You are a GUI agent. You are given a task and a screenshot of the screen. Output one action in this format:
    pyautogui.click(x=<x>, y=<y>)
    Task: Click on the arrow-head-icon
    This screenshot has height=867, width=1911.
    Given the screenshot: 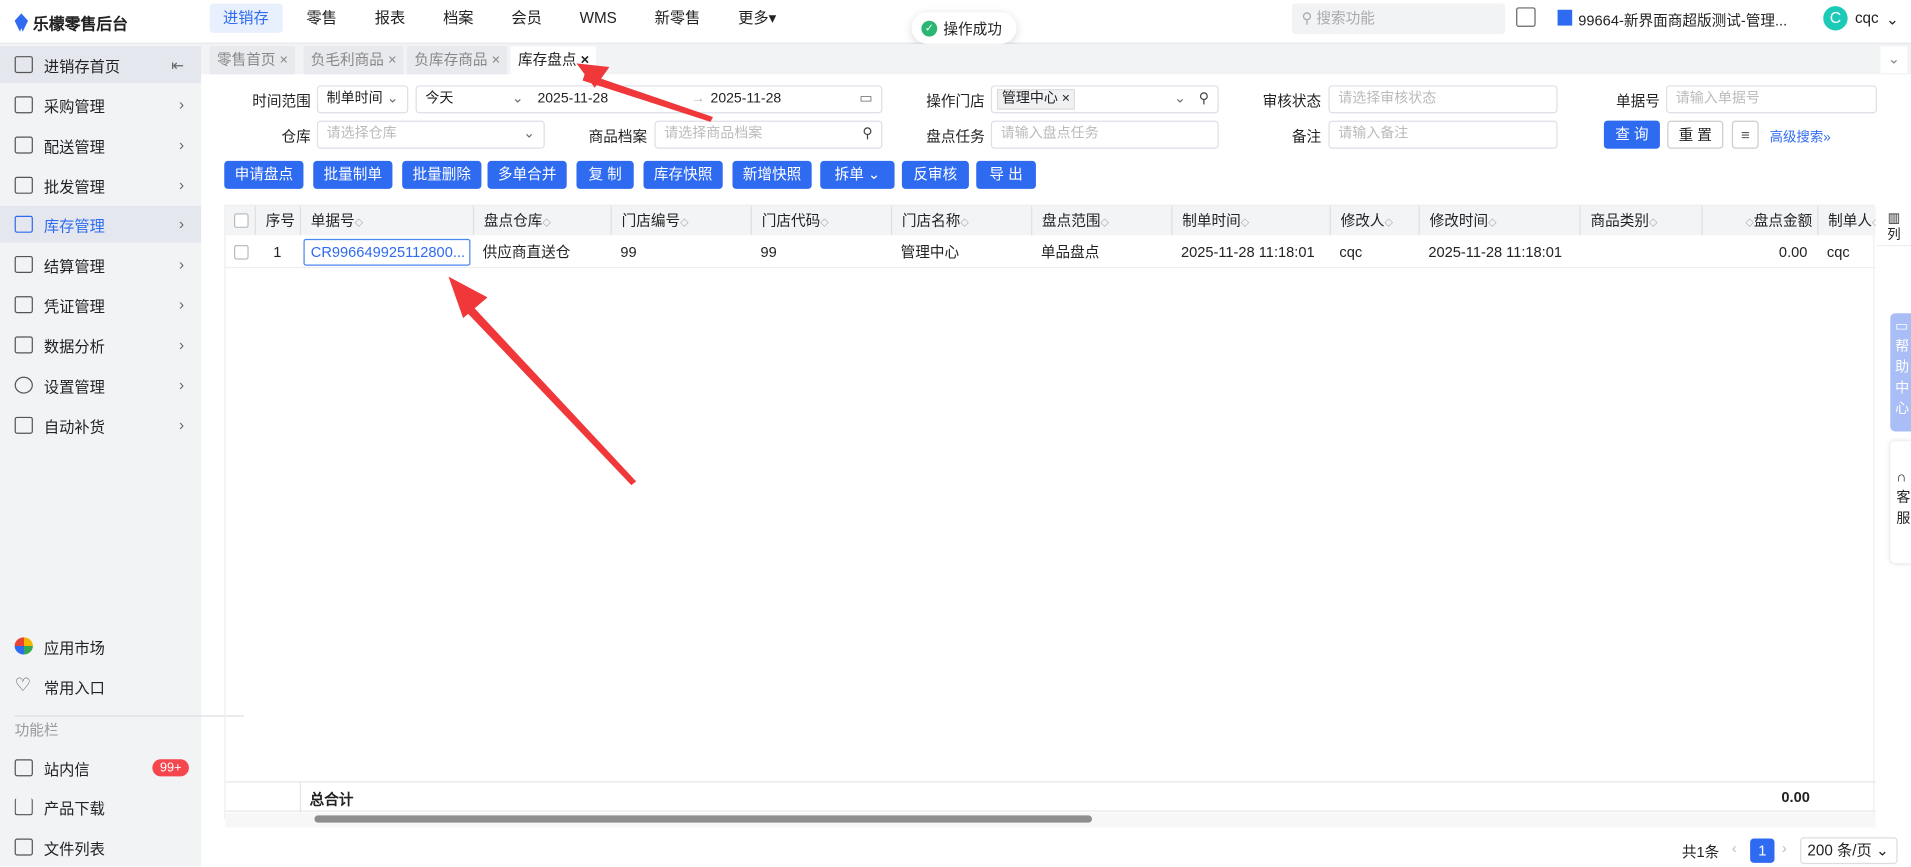 What is the action you would take?
    pyautogui.click(x=468, y=297)
    